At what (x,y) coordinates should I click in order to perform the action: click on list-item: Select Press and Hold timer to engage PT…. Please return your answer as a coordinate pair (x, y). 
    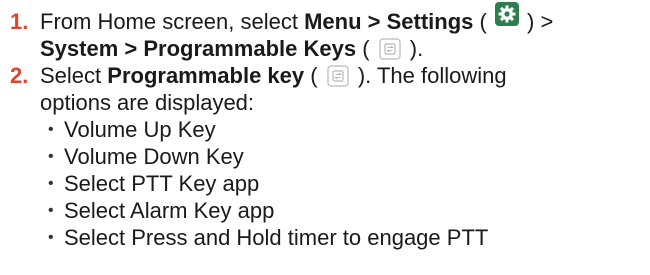
    Looking at the image, I should click on (345, 237).